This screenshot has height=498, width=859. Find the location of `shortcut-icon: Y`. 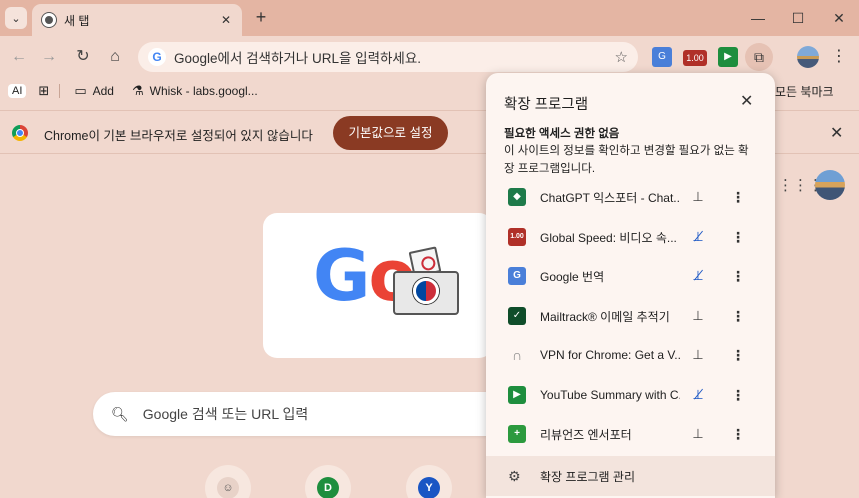

shortcut-icon: Y is located at coordinates (429, 487).